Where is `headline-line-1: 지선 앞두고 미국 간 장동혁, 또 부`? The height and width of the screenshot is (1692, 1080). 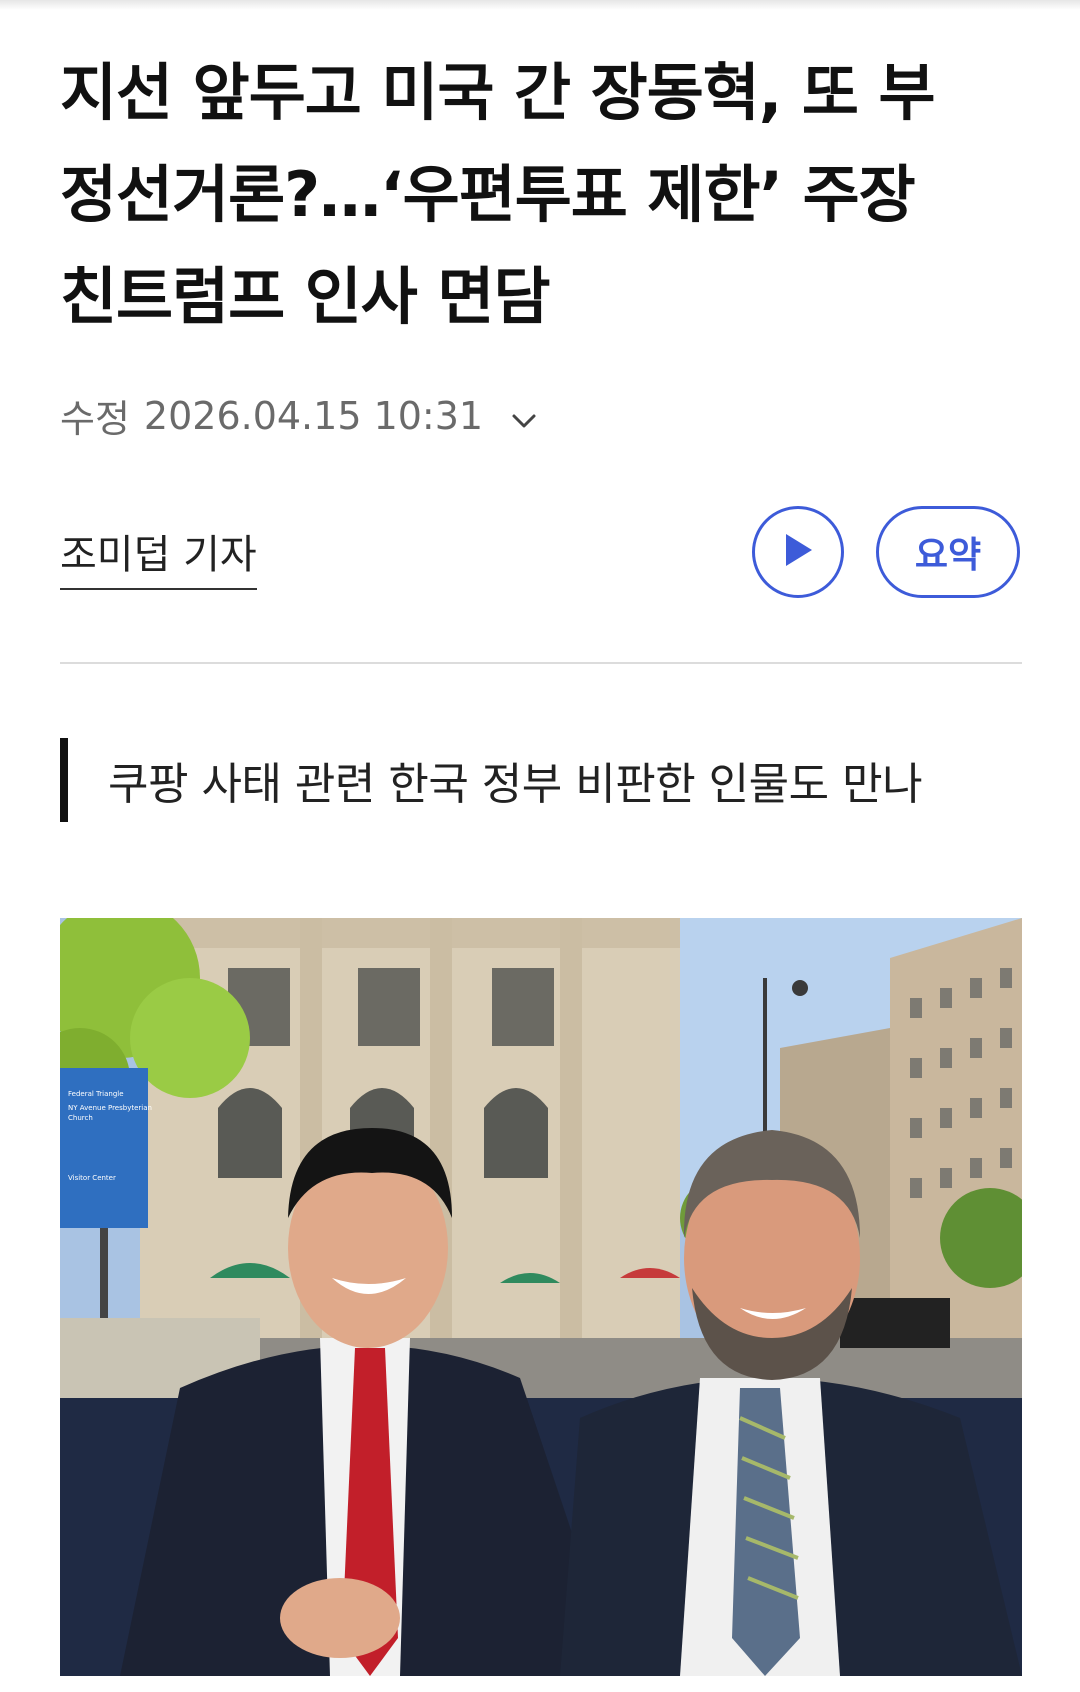 headline-line-1: 지선 앞두고 미국 간 장동혁, 또 부 is located at coordinates (498, 92).